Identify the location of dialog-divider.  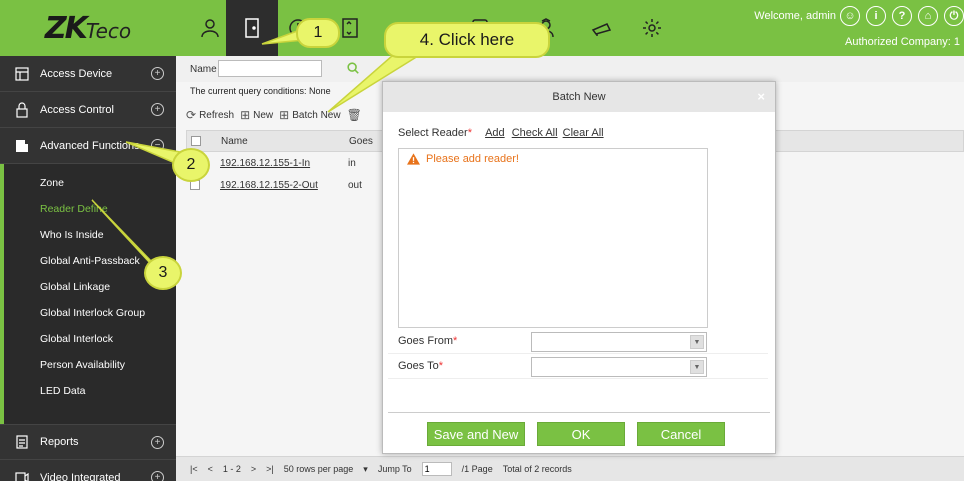
(579, 412).